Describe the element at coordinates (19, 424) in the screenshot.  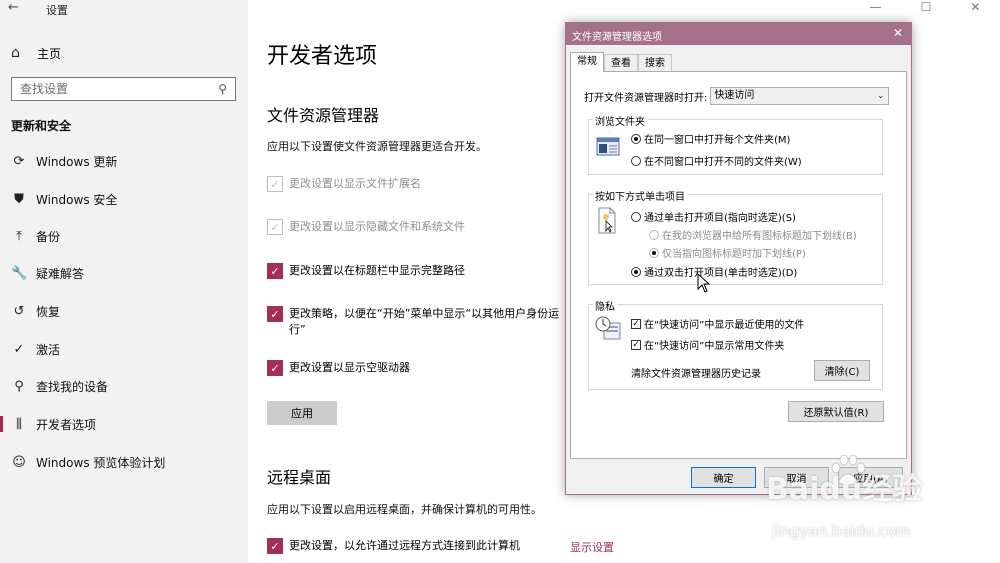
I see `slider-icon: ⫼` at that location.